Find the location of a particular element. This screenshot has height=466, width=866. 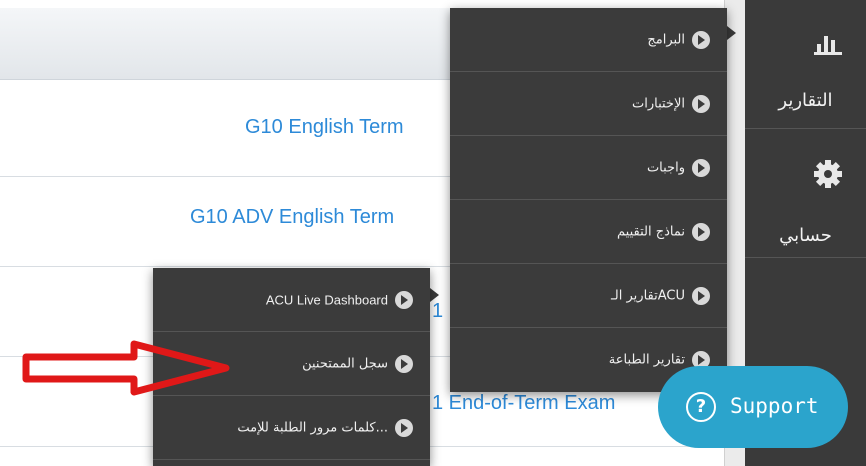

menu-item-label: تقارير الطباعة is located at coordinates (646, 360).